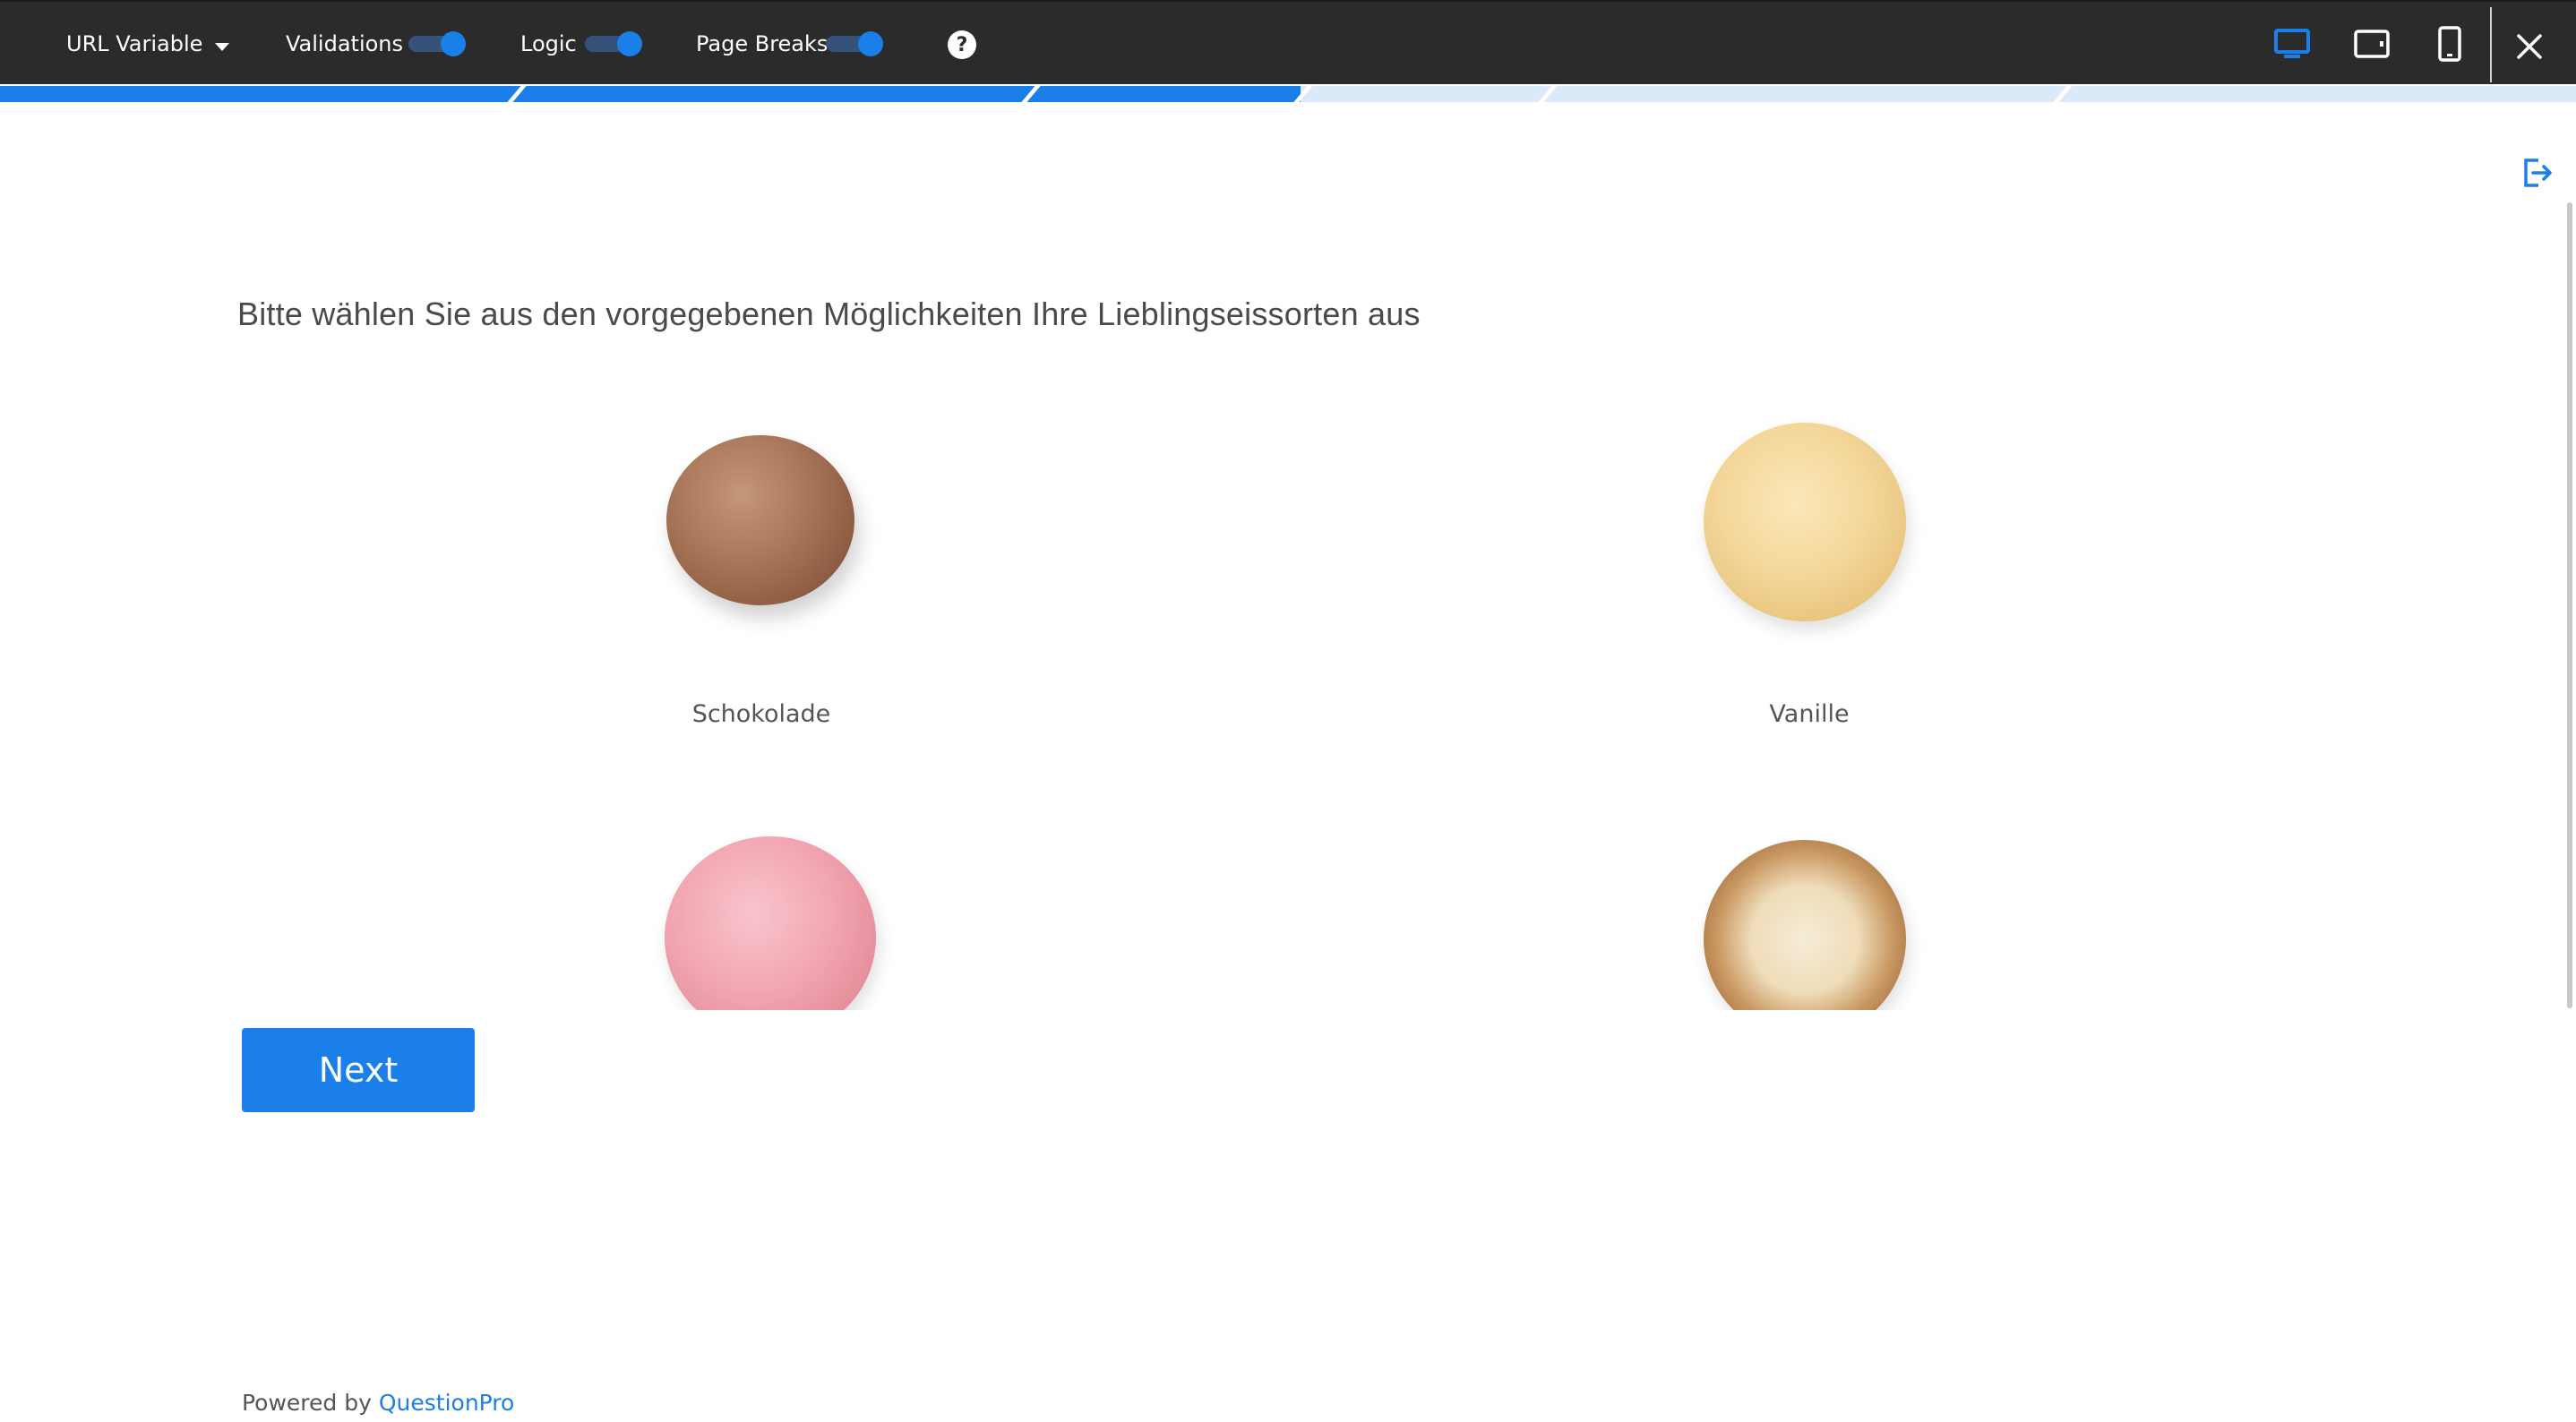 This screenshot has height=1422, width=2576. I want to click on tablet-icon, so click(2371, 44).